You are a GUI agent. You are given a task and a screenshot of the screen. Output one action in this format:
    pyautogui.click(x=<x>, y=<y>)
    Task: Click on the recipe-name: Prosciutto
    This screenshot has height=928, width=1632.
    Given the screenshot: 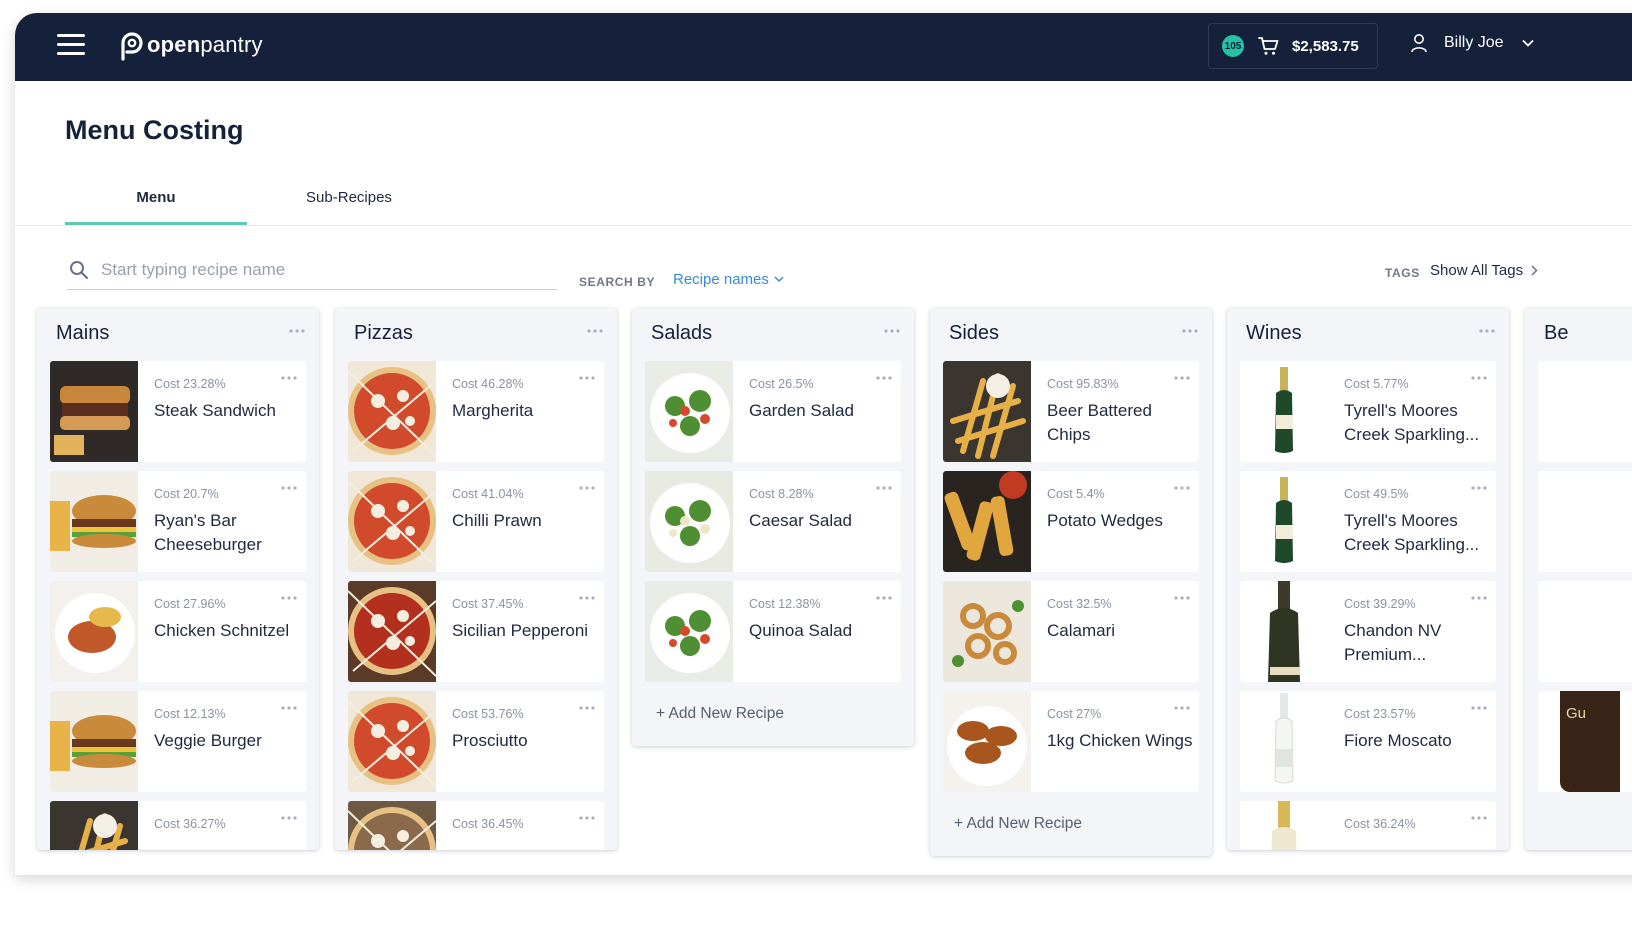 What is the action you would take?
    pyautogui.click(x=490, y=740)
    